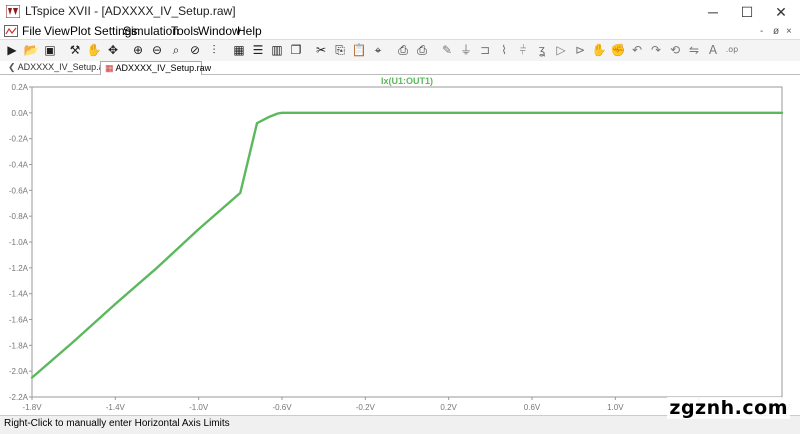  I want to click on cut-icon: ✂, so click(321, 50).